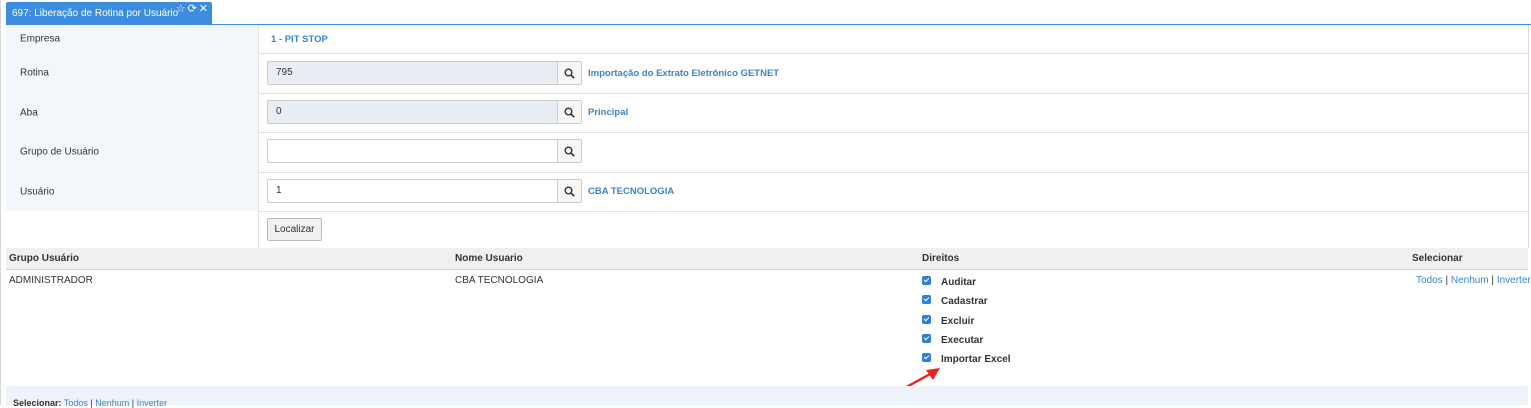 The image size is (1531, 408). Describe the element at coordinates (203, 9) in the screenshot. I see `close-icon: ✕` at that location.